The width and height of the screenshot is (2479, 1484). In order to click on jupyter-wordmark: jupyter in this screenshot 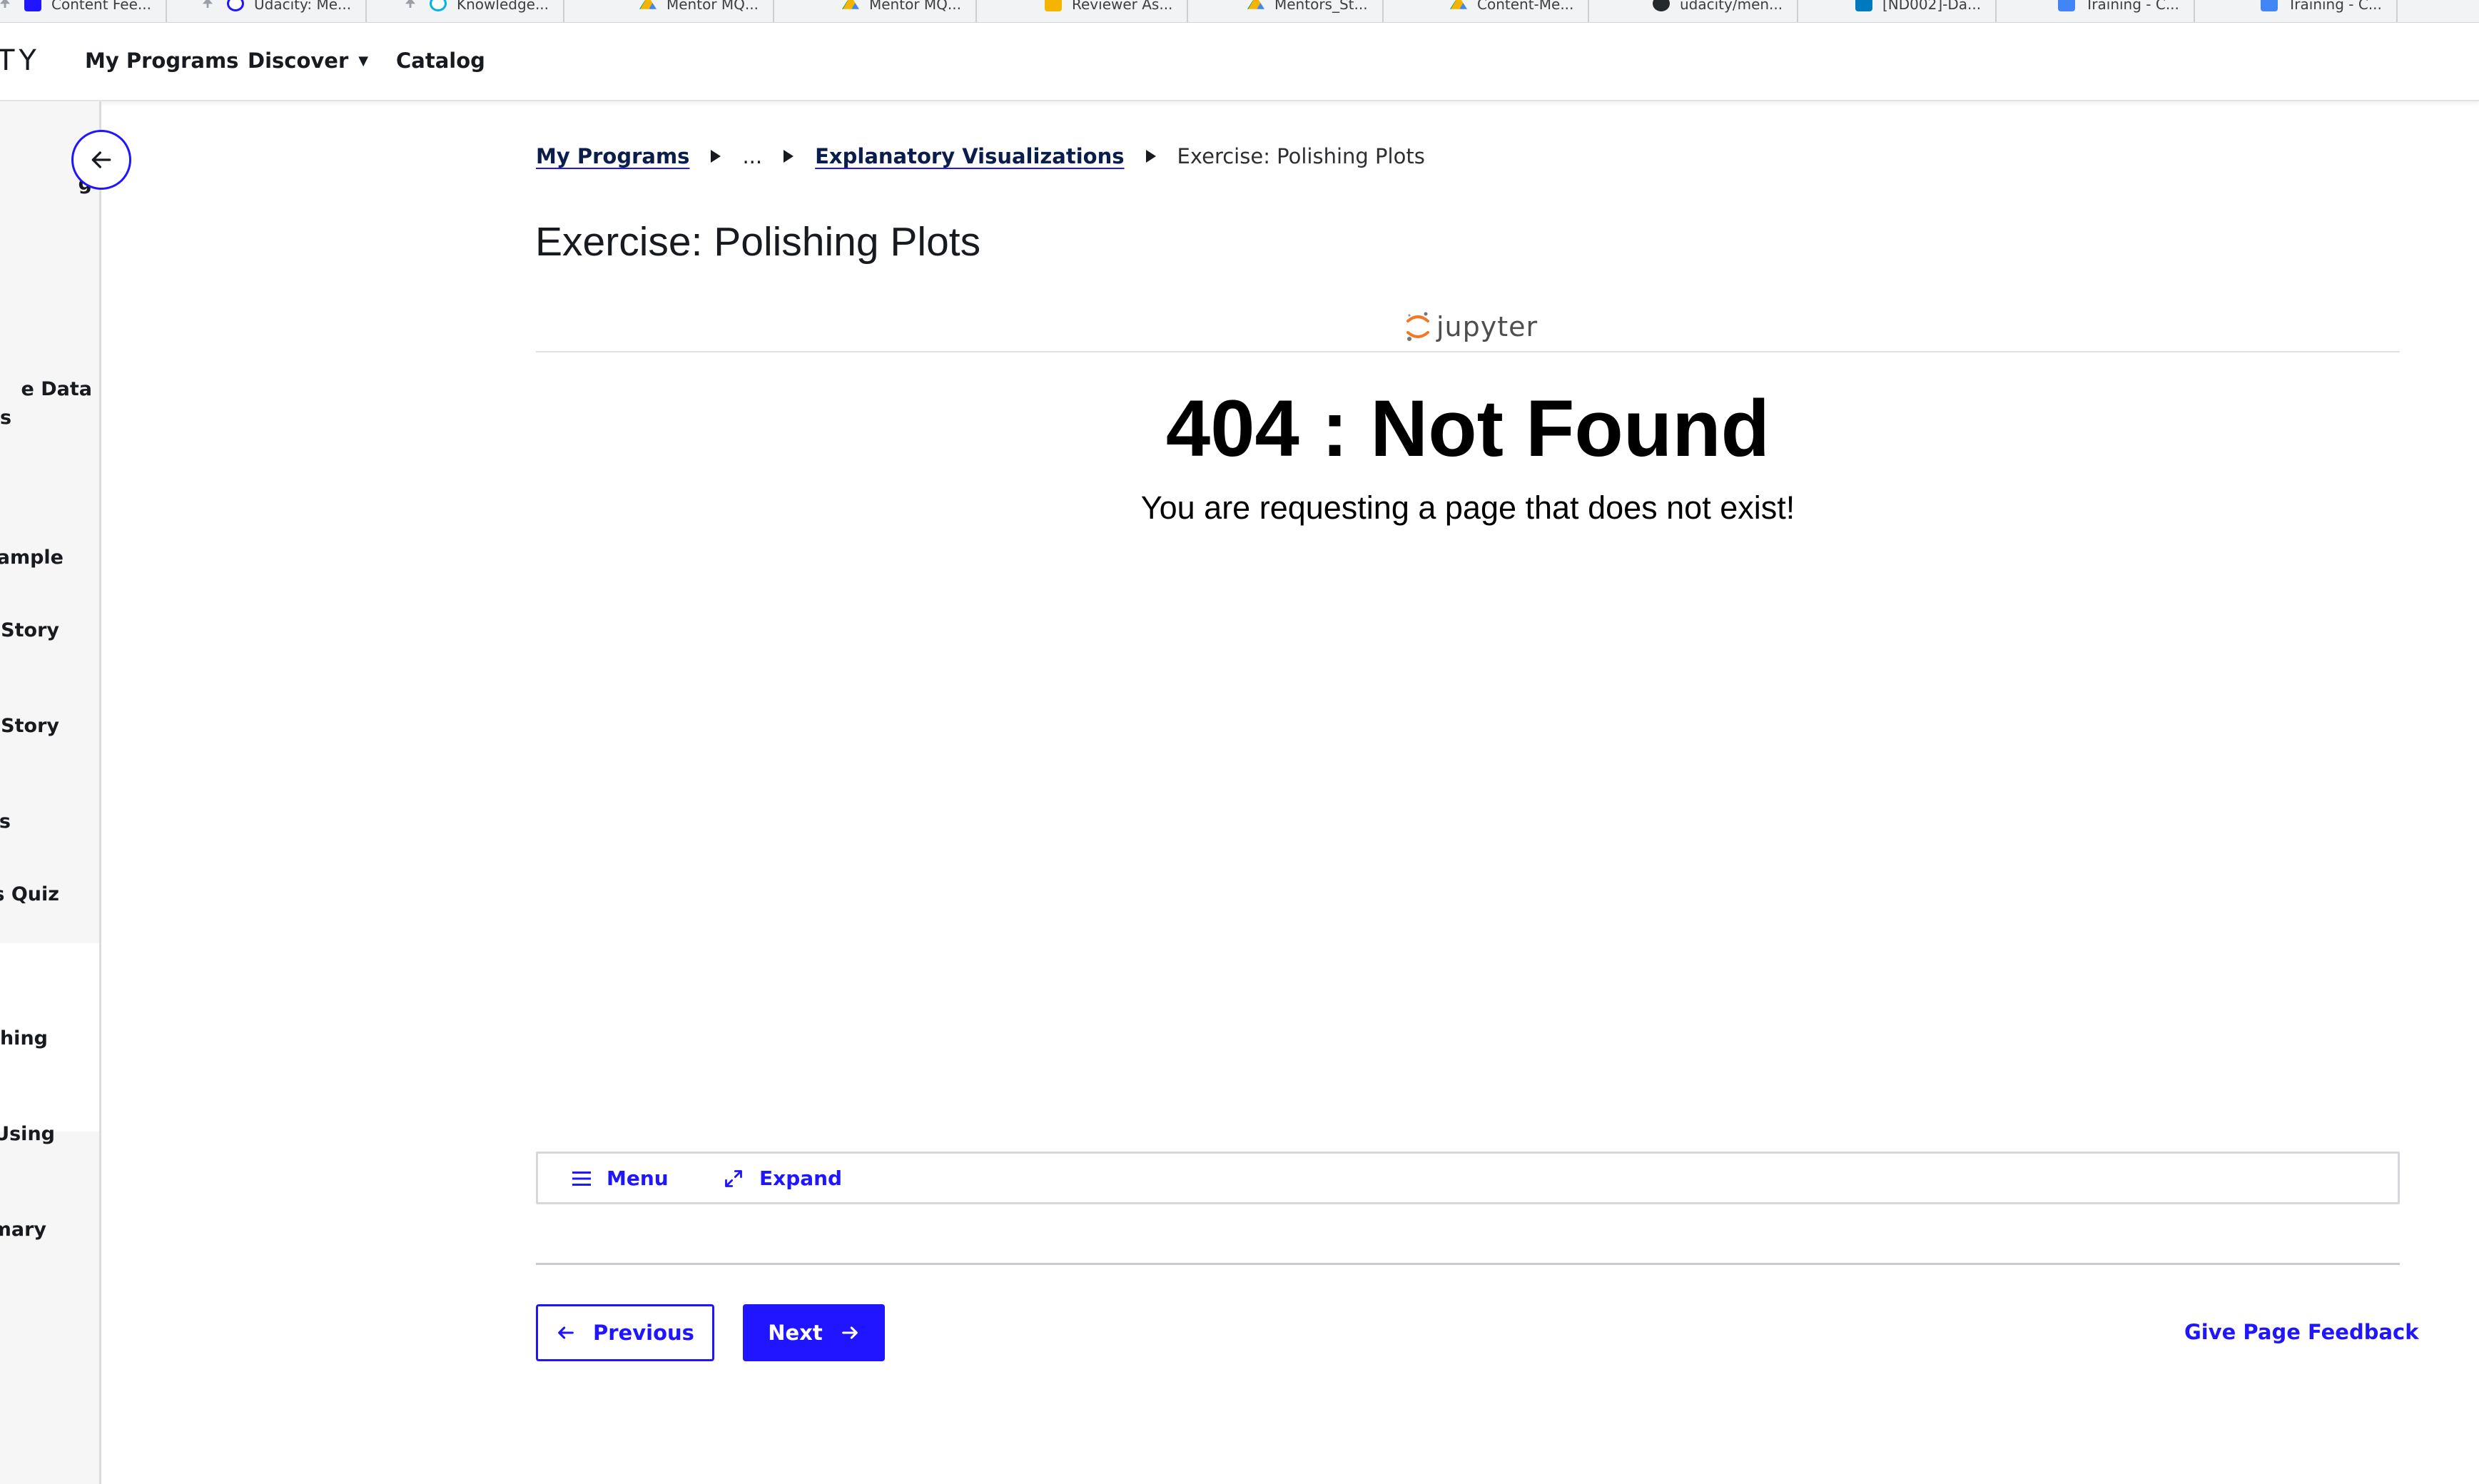, I will do `click(1487, 326)`.